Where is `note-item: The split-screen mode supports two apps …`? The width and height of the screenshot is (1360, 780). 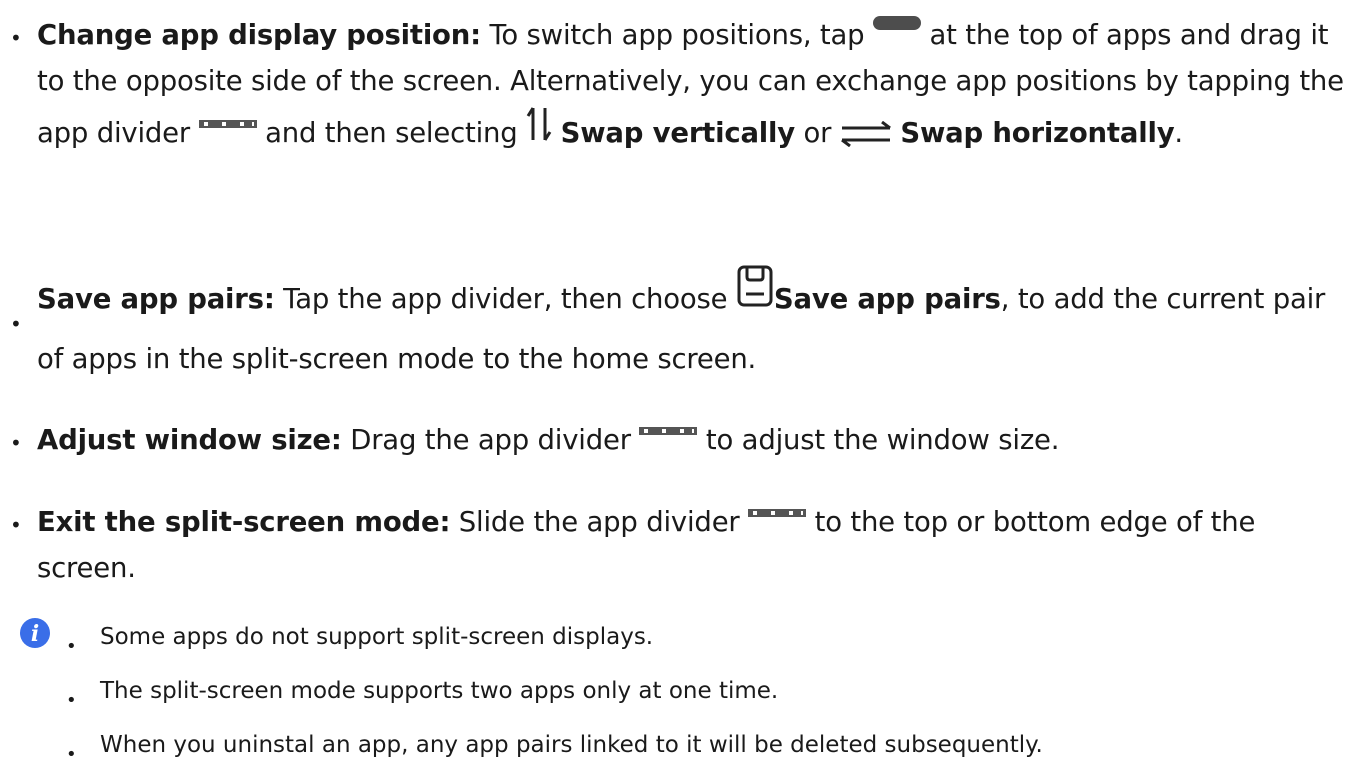 note-item: The split-screen mode supports two apps … is located at coordinates (439, 691).